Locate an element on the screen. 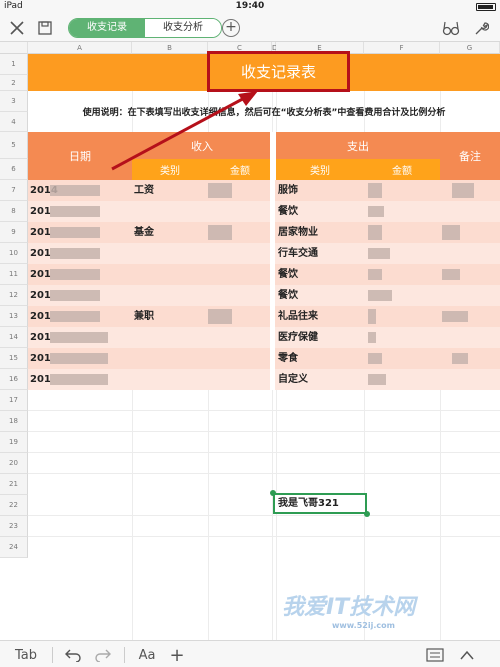 The image size is (500, 667). row-header: 23 is located at coordinates (14, 526).